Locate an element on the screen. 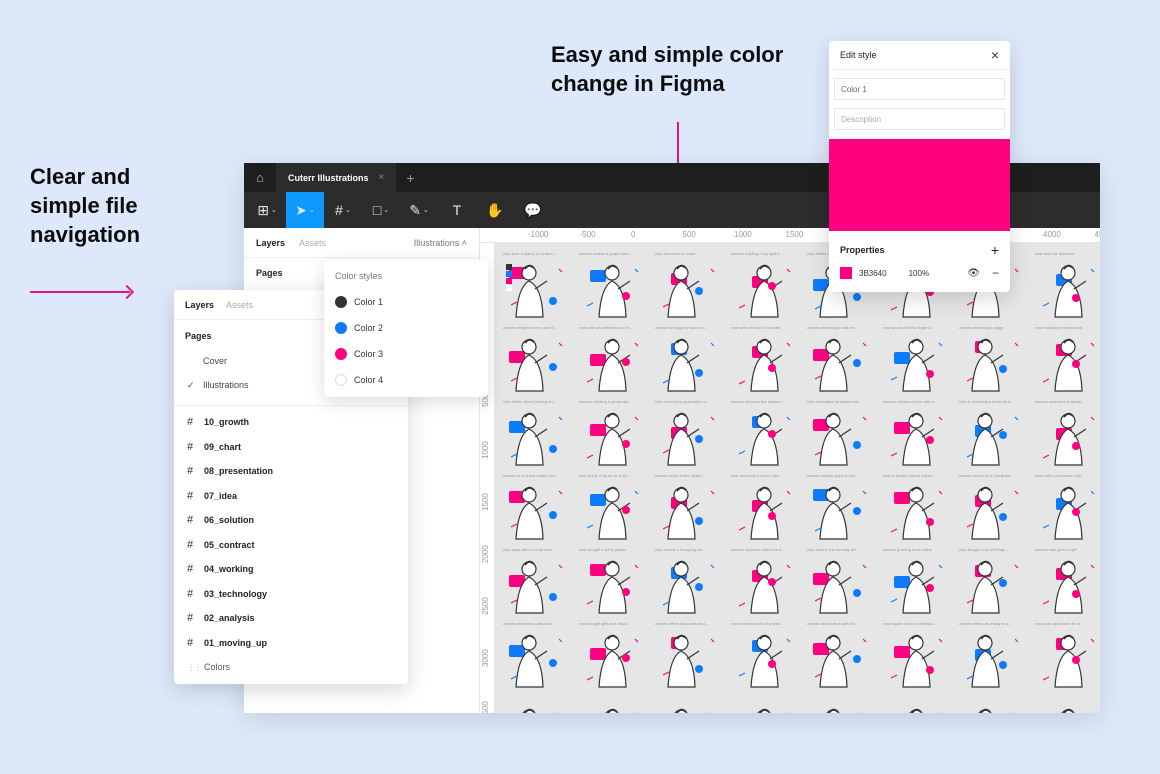 This screenshot has width=1160, height=774. home-icon: ⌂ is located at coordinates (260, 177).